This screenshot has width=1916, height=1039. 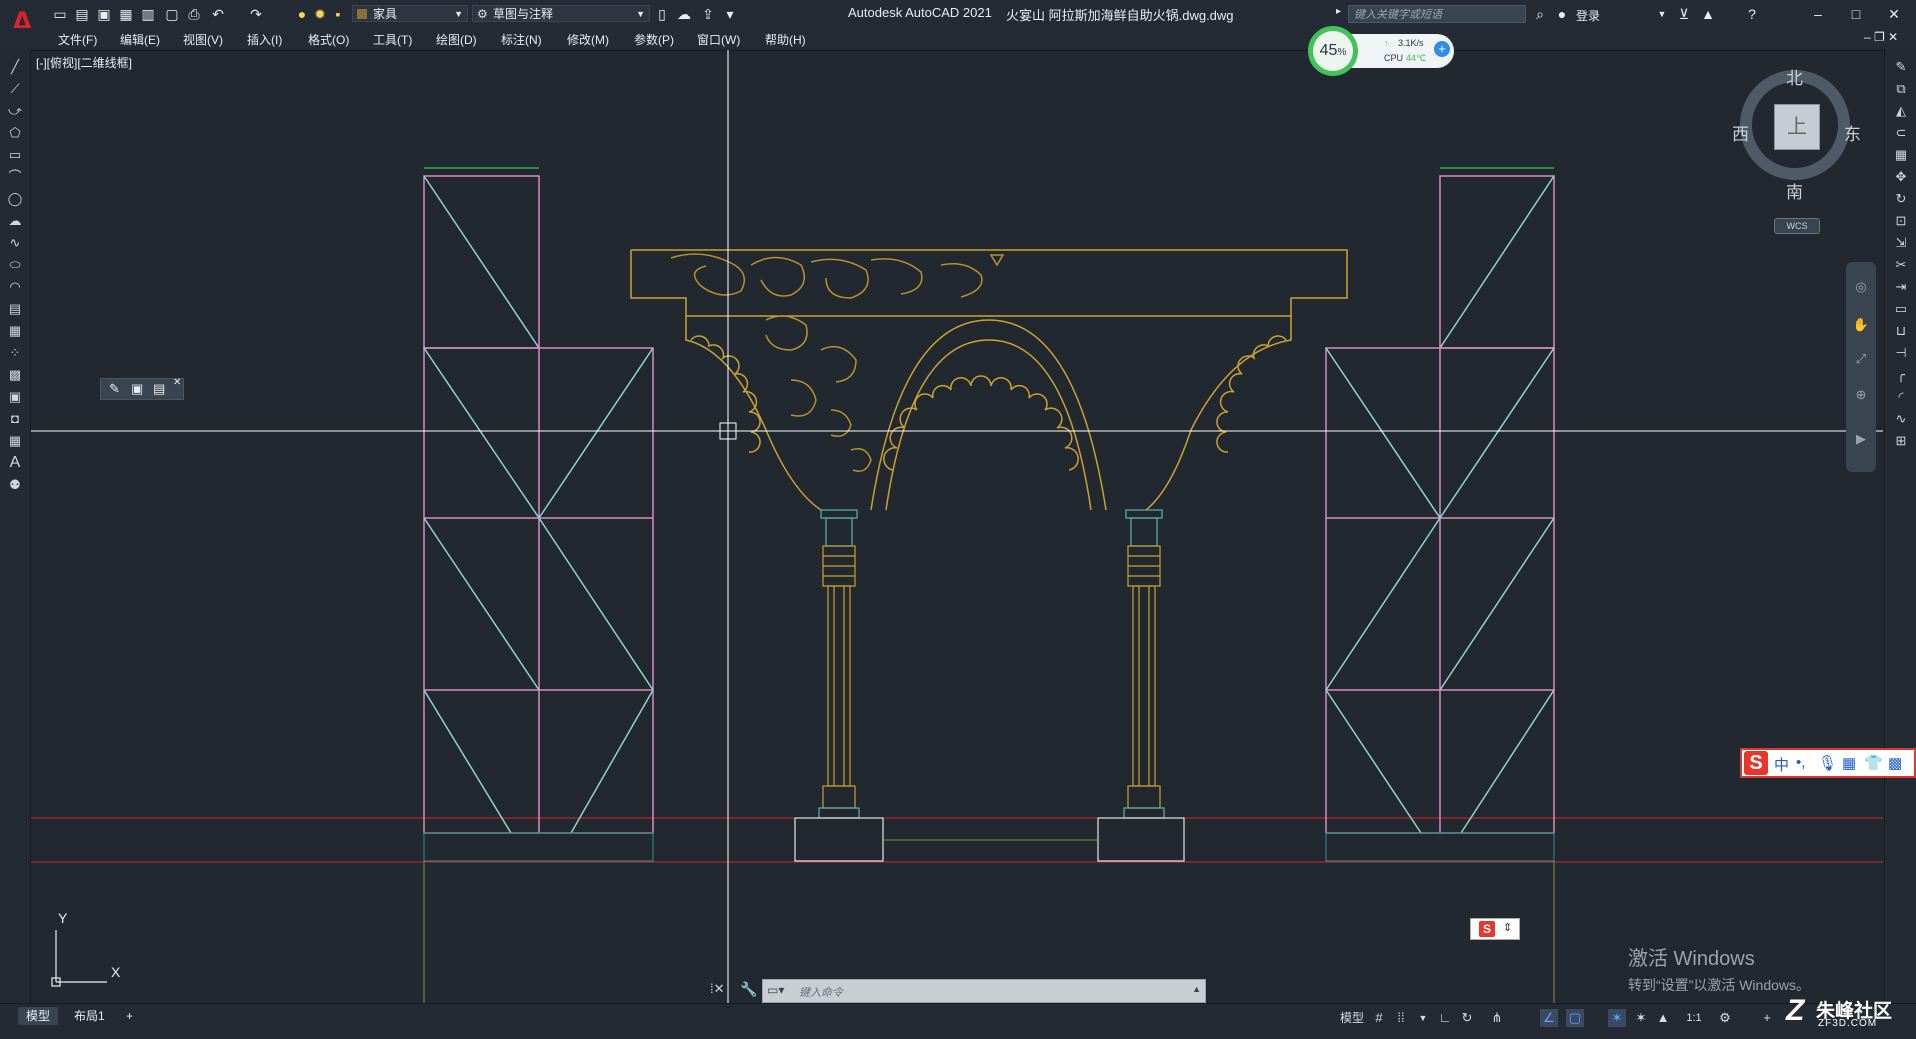 What do you see at coordinates (1781, 764) in the screenshot?
I see `ime-language: 中` at bounding box center [1781, 764].